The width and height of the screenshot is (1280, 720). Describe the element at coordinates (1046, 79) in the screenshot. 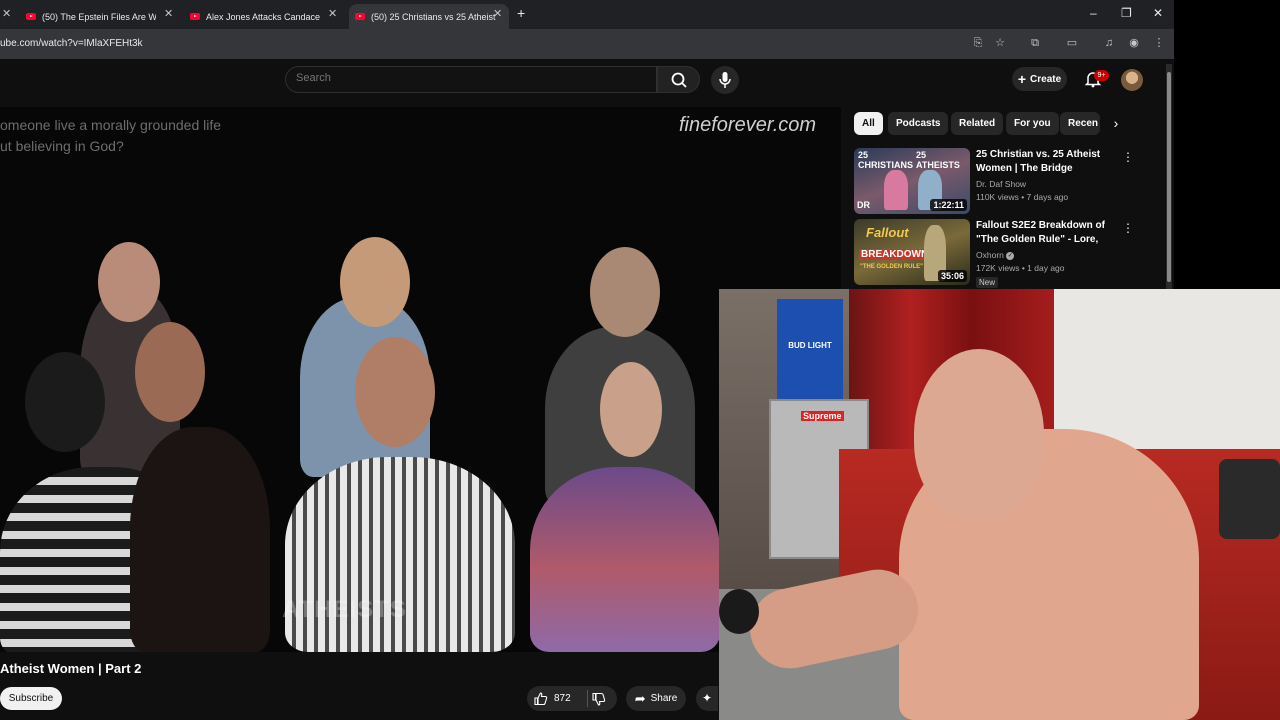

I see `create-label: Create` at that location.